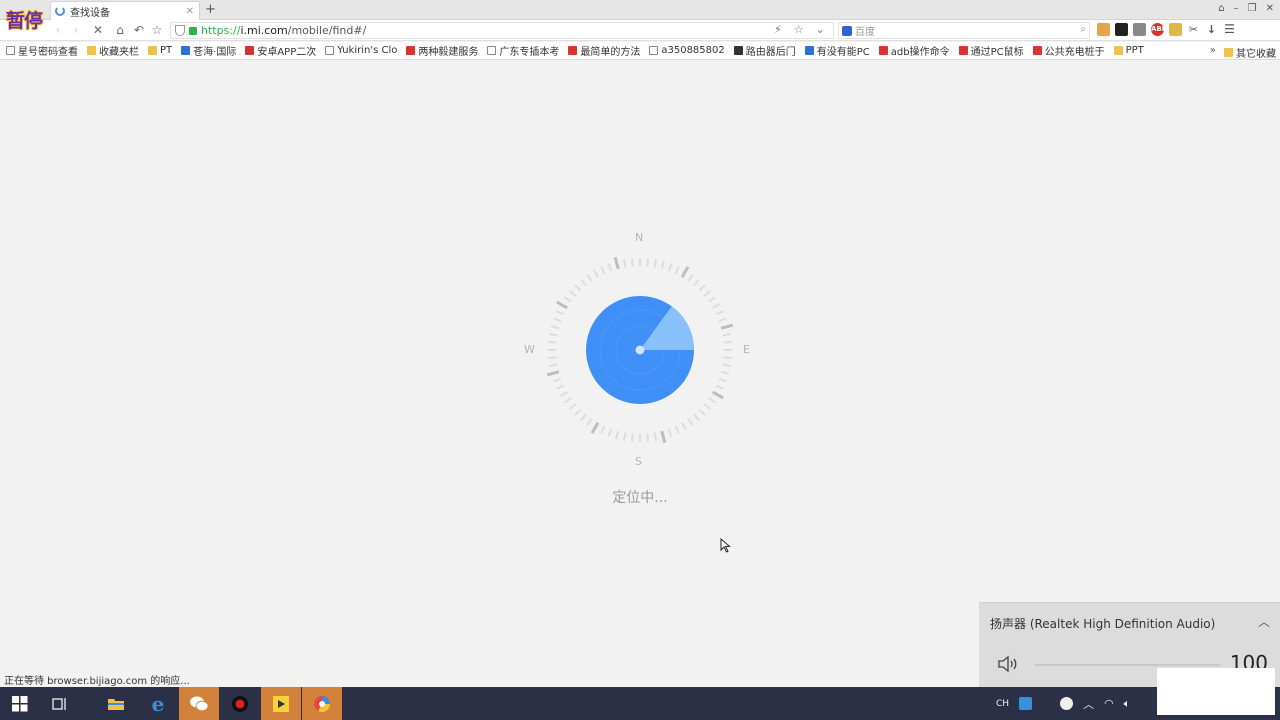  I want to click on bookmark-item: 公共充电桩于, so click(1068, 50).